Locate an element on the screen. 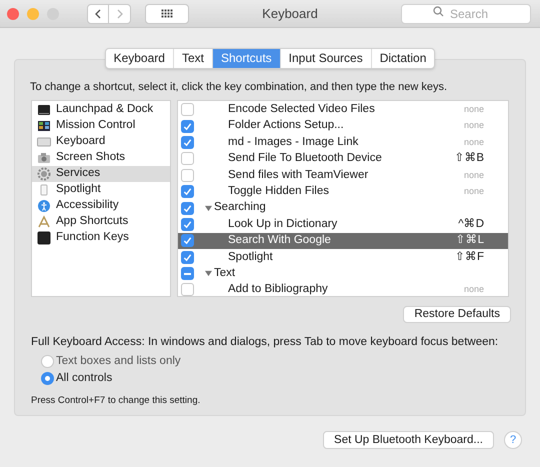 This screenshot has width=540, height=467. search-field: Search is located at coordinates (466, 14).